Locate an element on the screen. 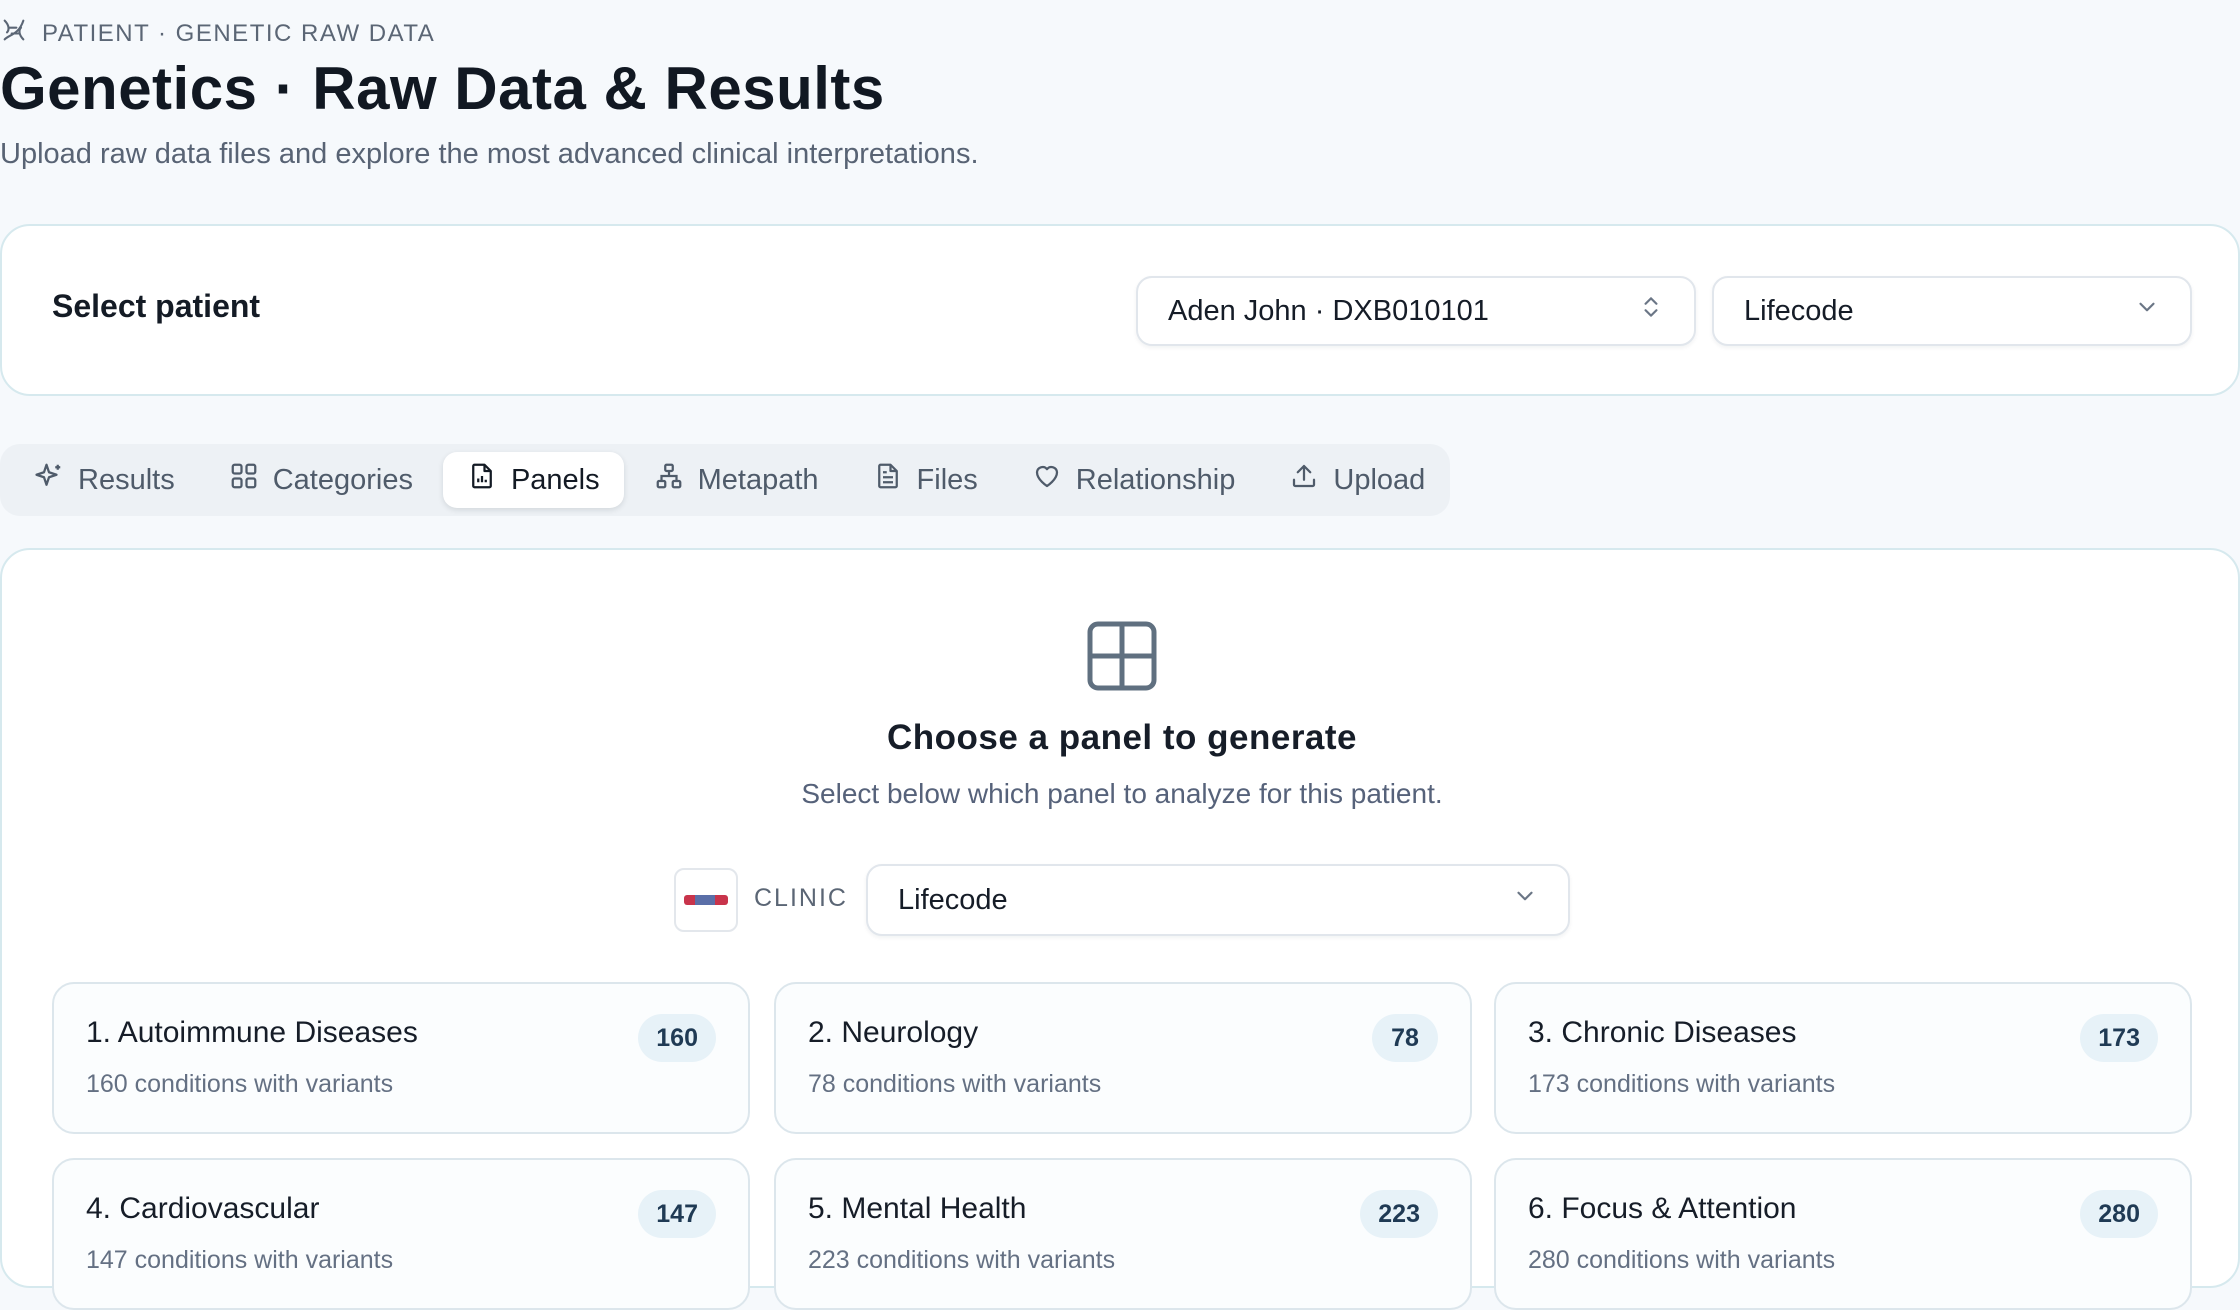 The width and height of the screenshot is (2240, 1310). panel-description: 147 conditions with variants is located at coordinates (240, 1260).